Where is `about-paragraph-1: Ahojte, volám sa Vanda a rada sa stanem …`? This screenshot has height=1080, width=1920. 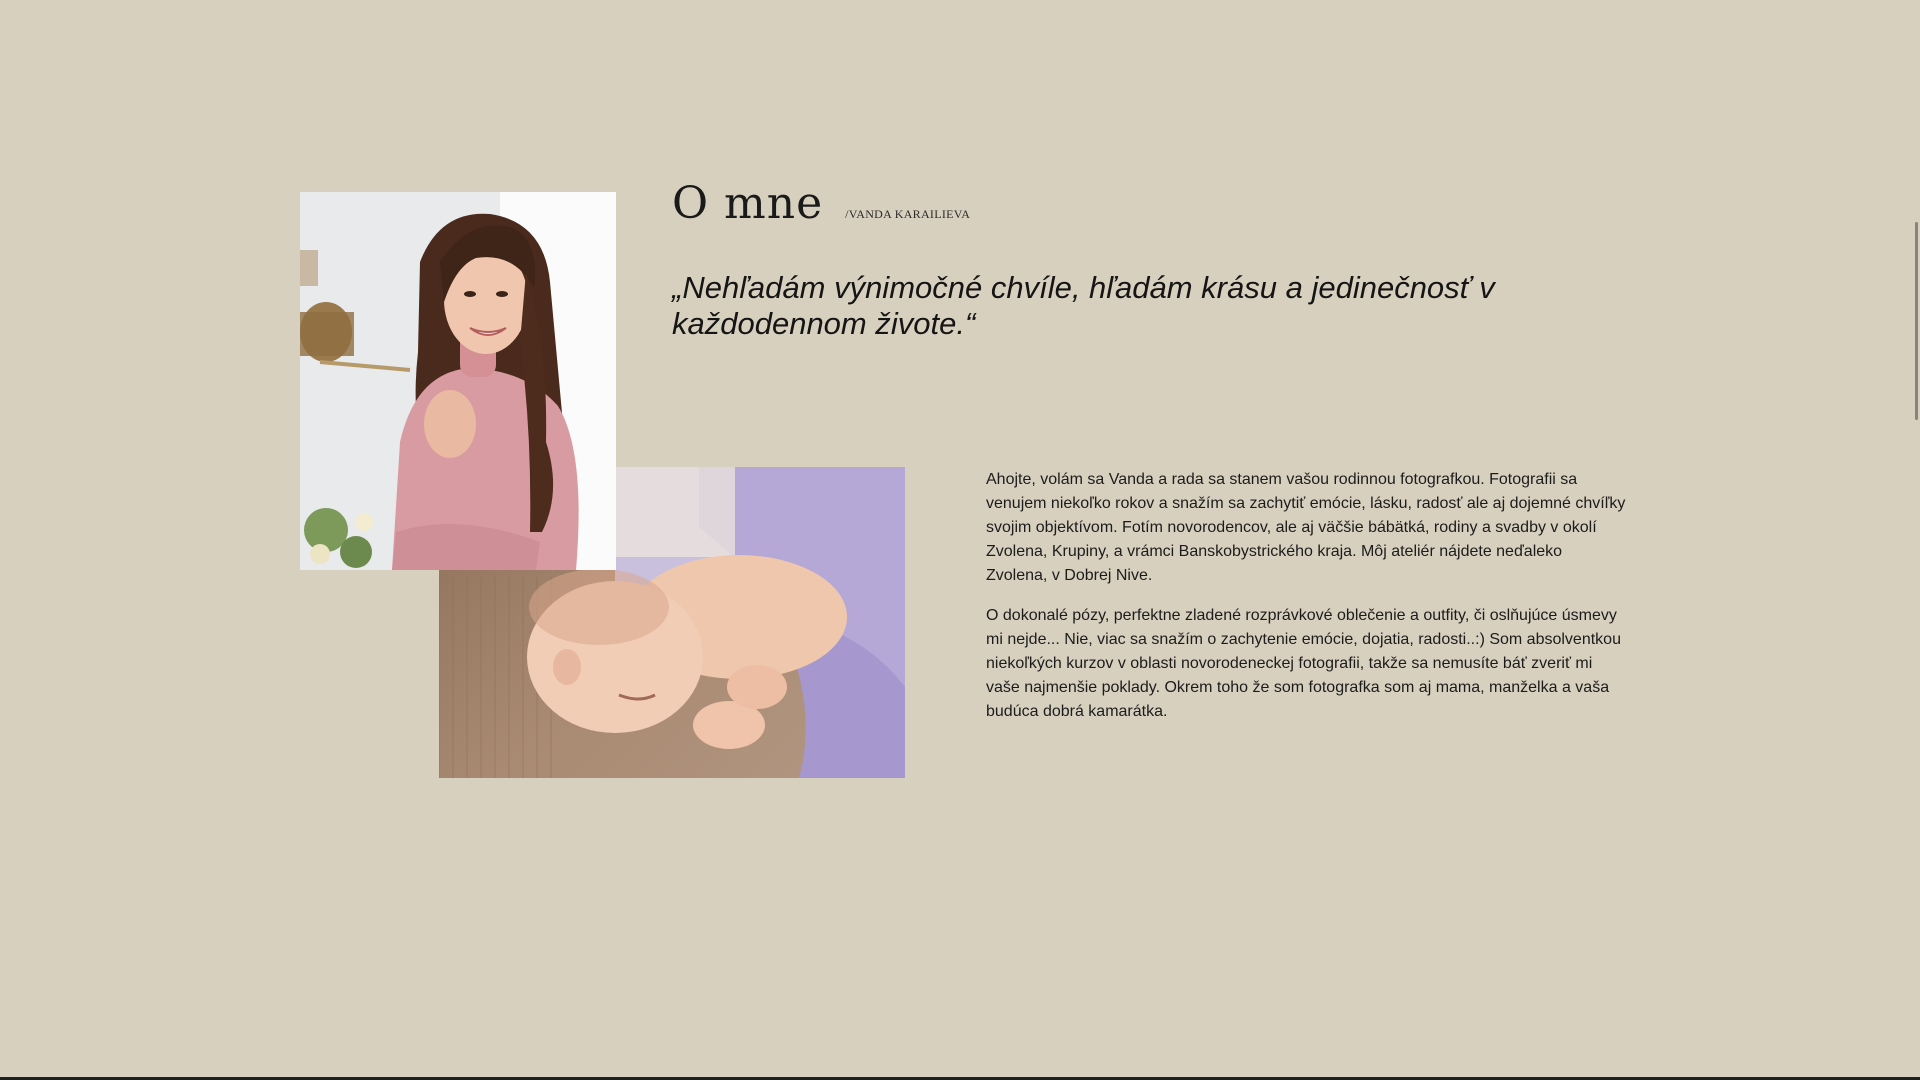 about-paragraph-1: Ahojte, volám sa Vanda a rada sa stanem … is located at coordinates (1306, 527).